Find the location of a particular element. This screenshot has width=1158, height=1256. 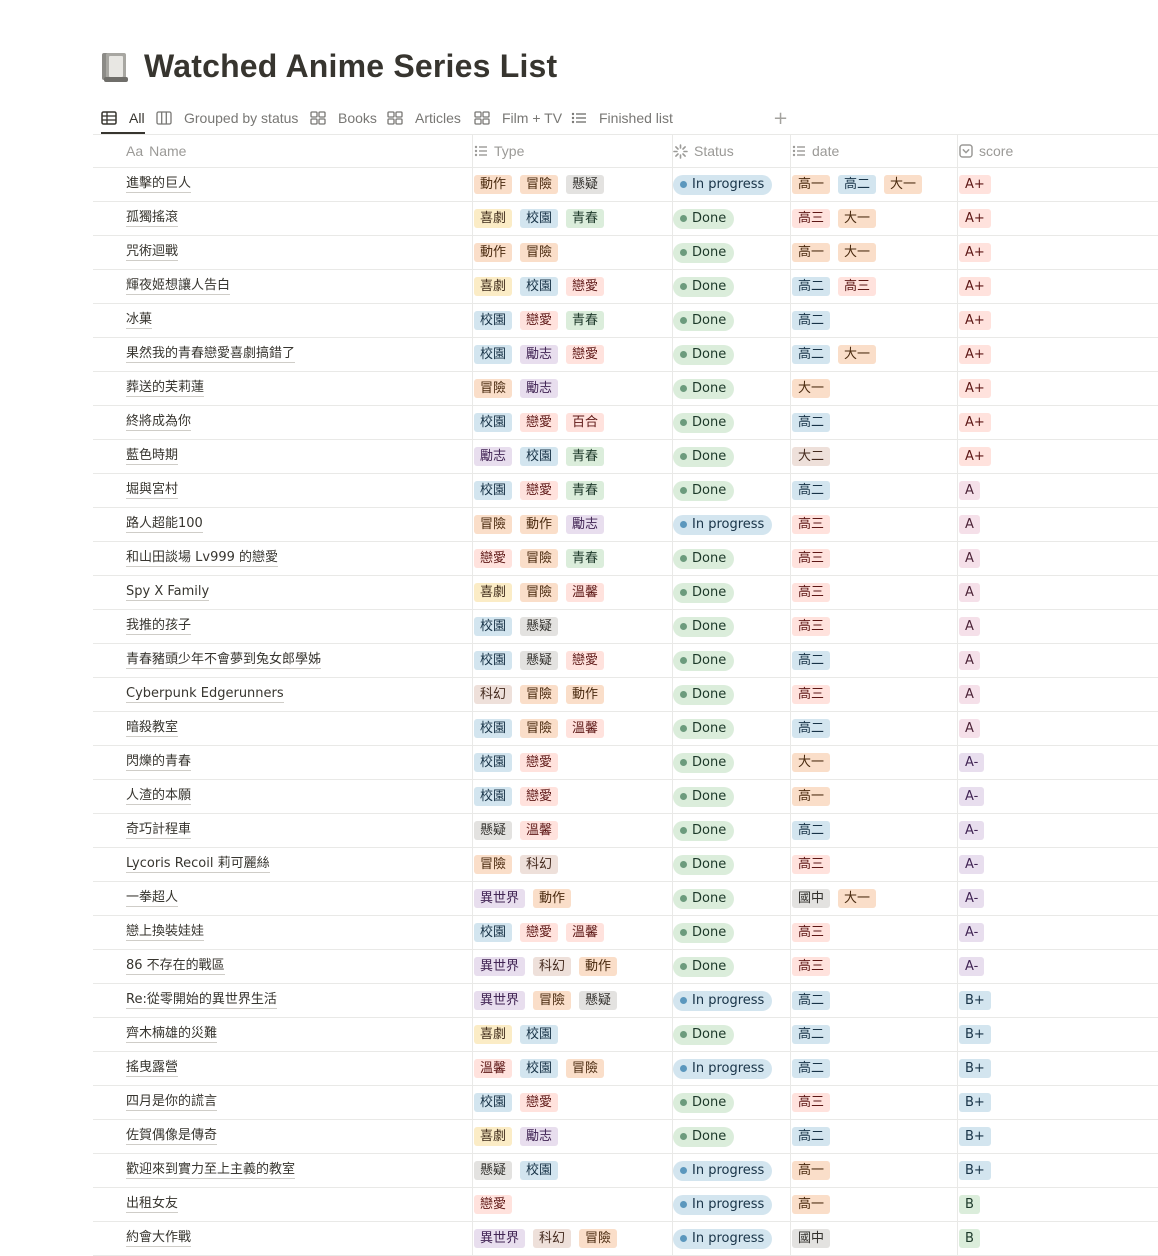

row-title-link: 路人超能100 is located at coordinates (164, 524).